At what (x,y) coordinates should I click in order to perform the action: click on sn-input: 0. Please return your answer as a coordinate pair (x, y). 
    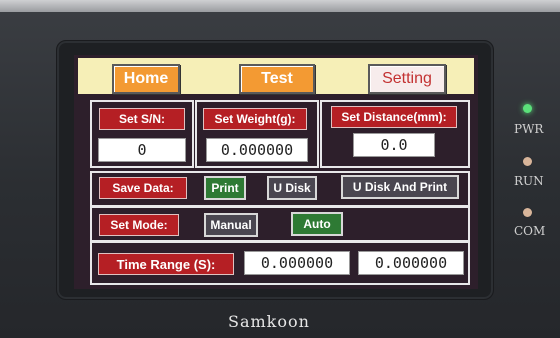
    Looking at the image, I should click on (142, 150).